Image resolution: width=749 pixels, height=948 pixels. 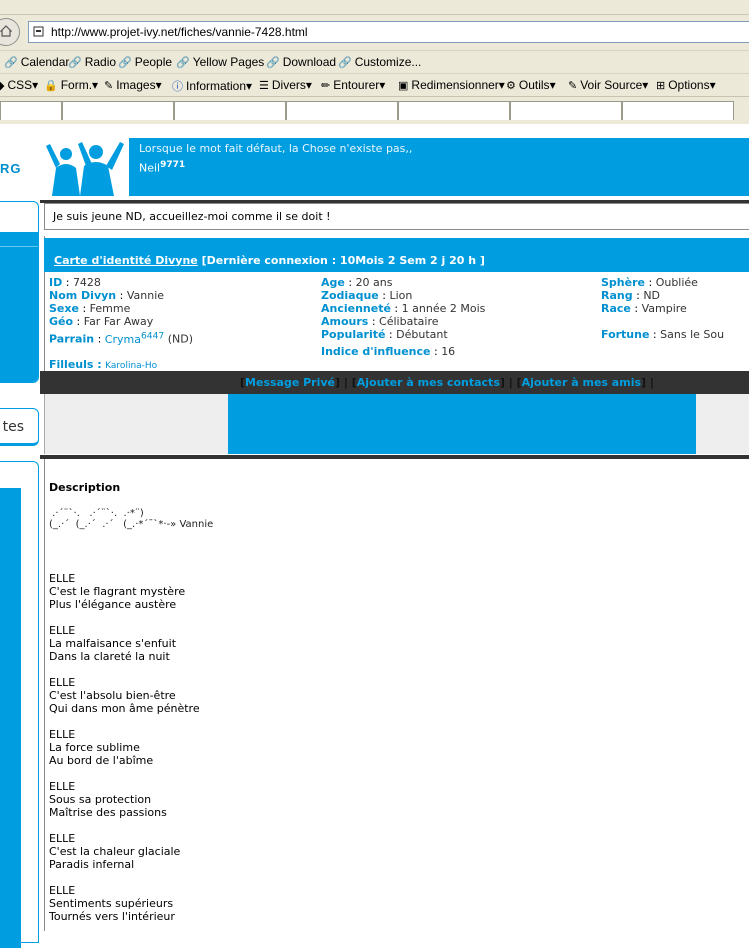 I want to click on username: Neil, so click(x=150, y=168).